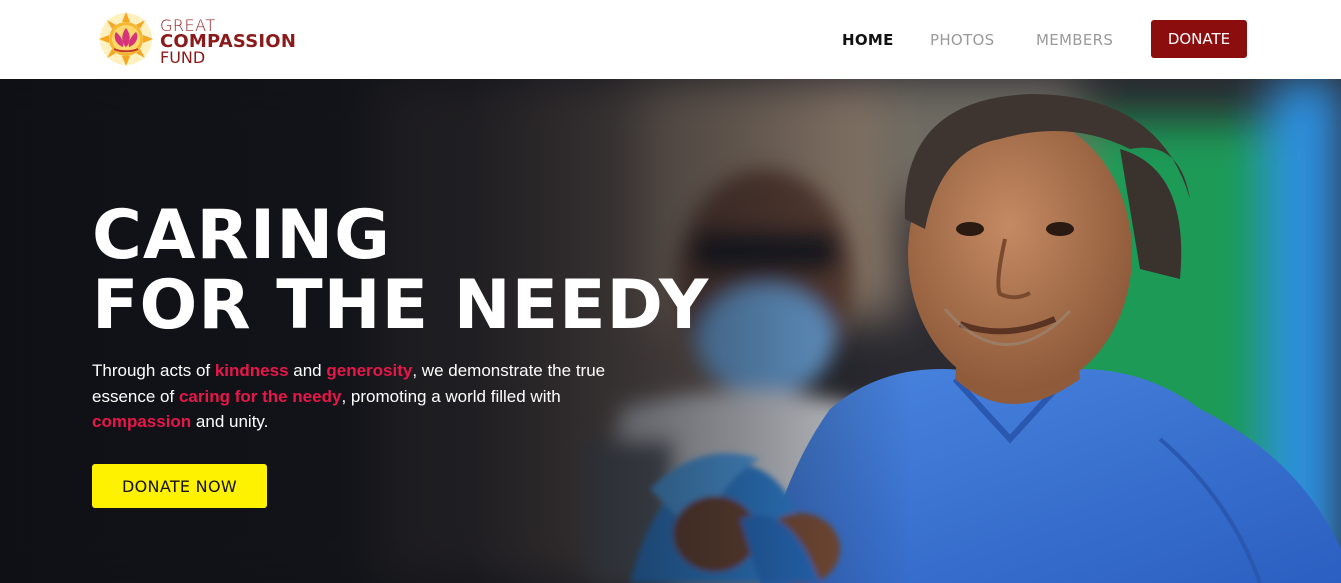 The height and width of the screenshot is (583, 1341). What do you see at coordinates (230, 421) in the screenshot?
I see `desc-text-5: and unity.` at bounding box center [230, 421].